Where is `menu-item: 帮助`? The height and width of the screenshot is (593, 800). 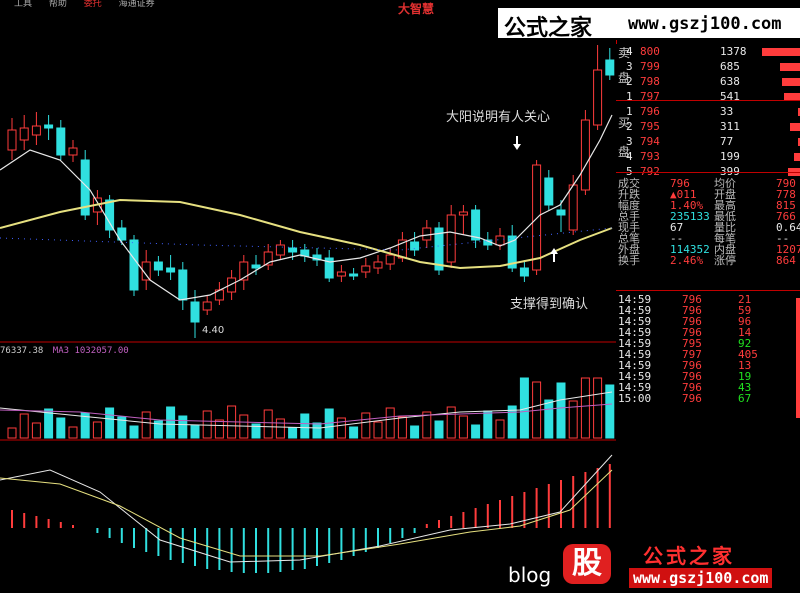
menu-item: 帮助 is located at coordinates (58, 4).